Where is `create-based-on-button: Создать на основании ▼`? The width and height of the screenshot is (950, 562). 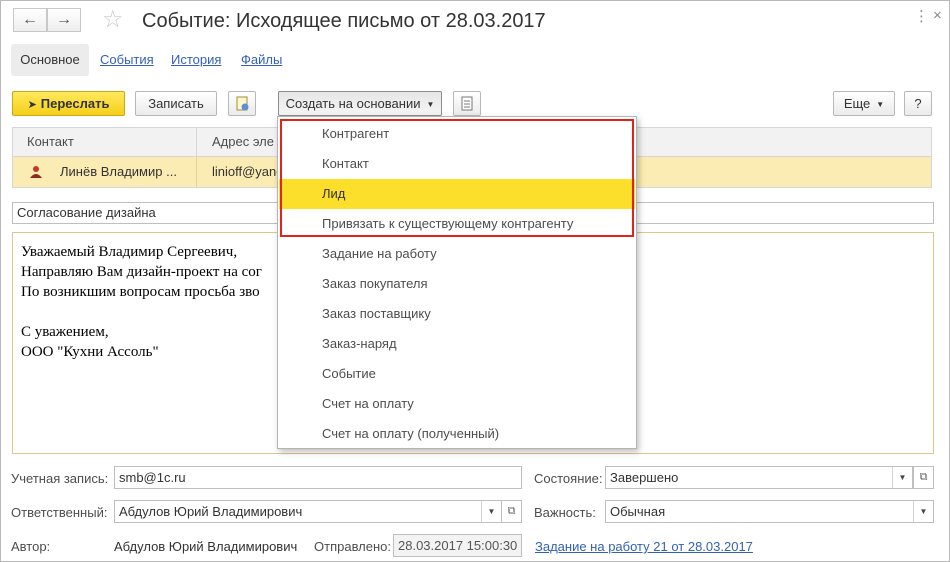 create-based-on-button: Создать на основании ▼ is located at coordinates (360, 103).